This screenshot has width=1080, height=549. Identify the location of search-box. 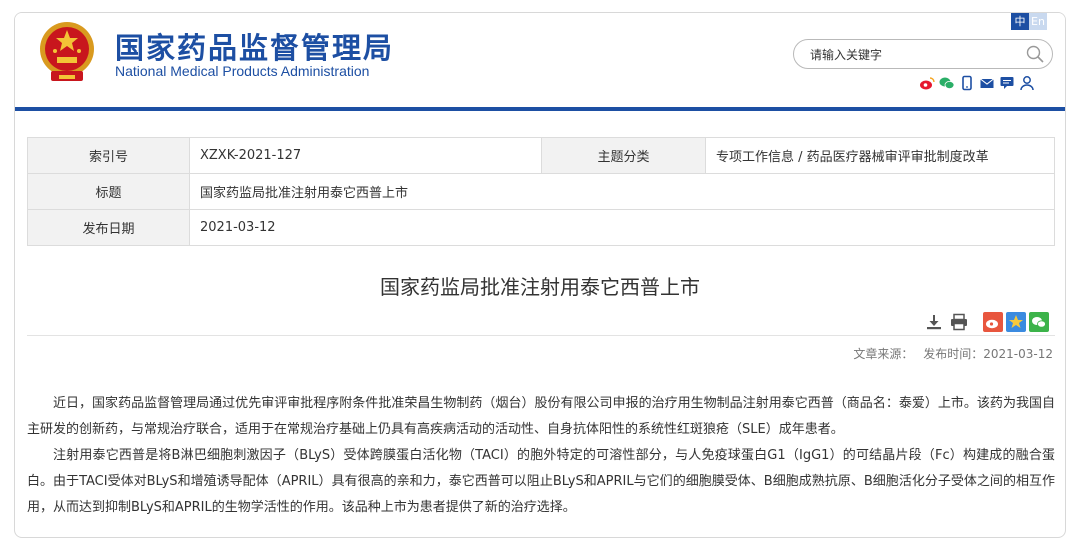
(923, 54).